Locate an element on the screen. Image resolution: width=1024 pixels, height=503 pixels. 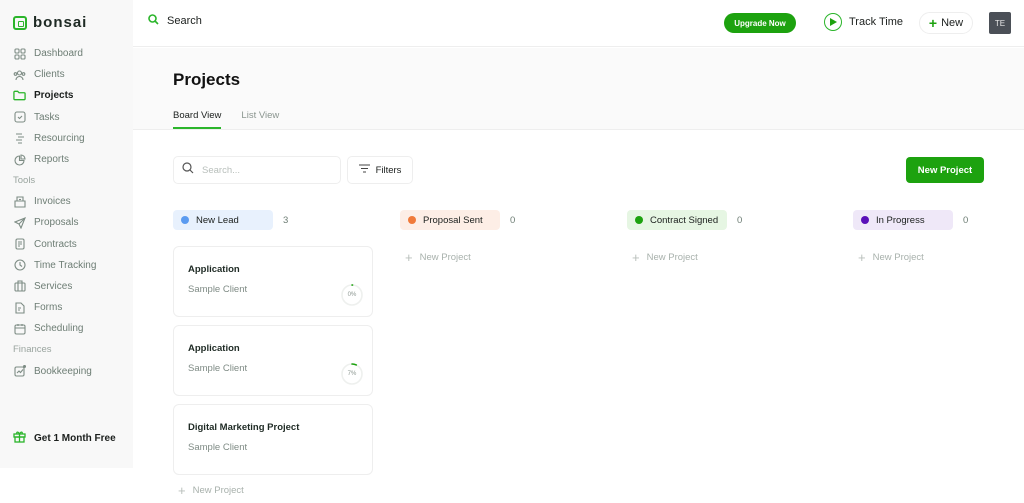
project-search is located at coordinates (257, 170).